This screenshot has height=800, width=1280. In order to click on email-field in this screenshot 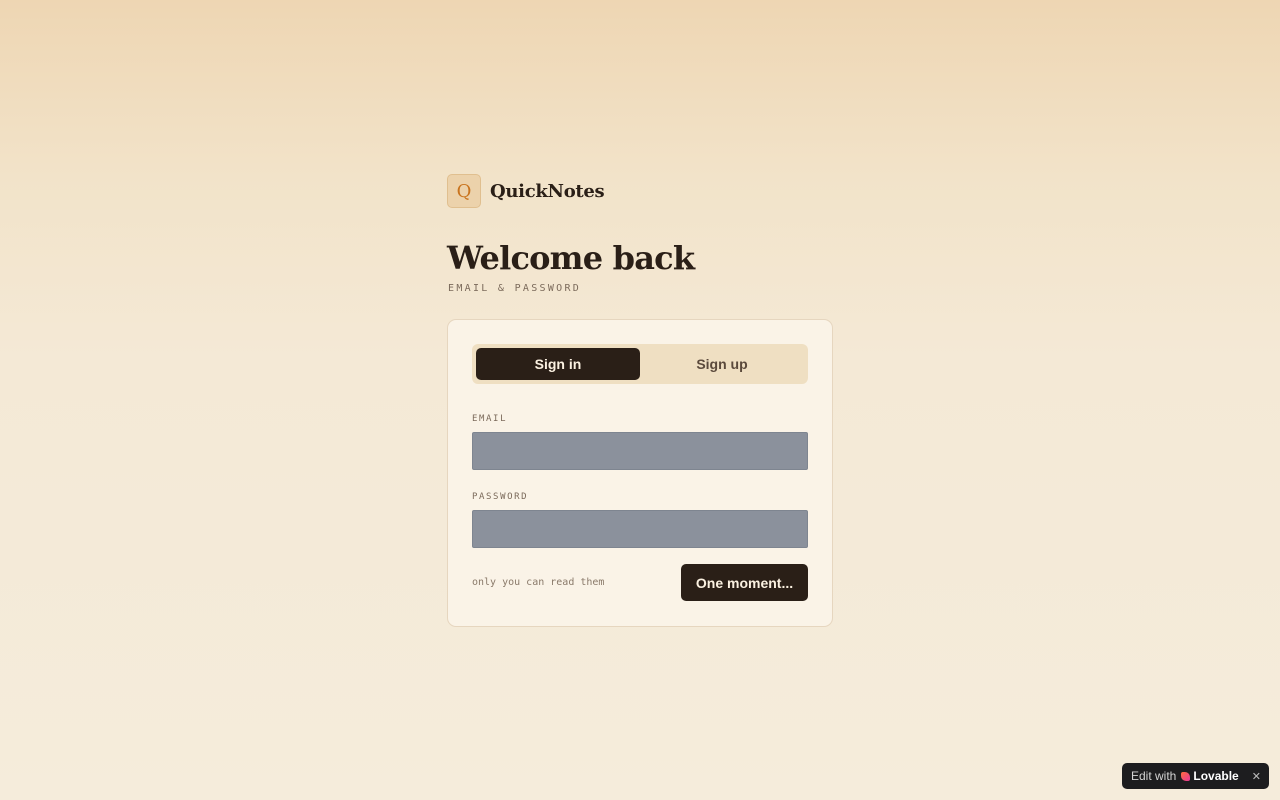, I will do `click(640, 451)`.